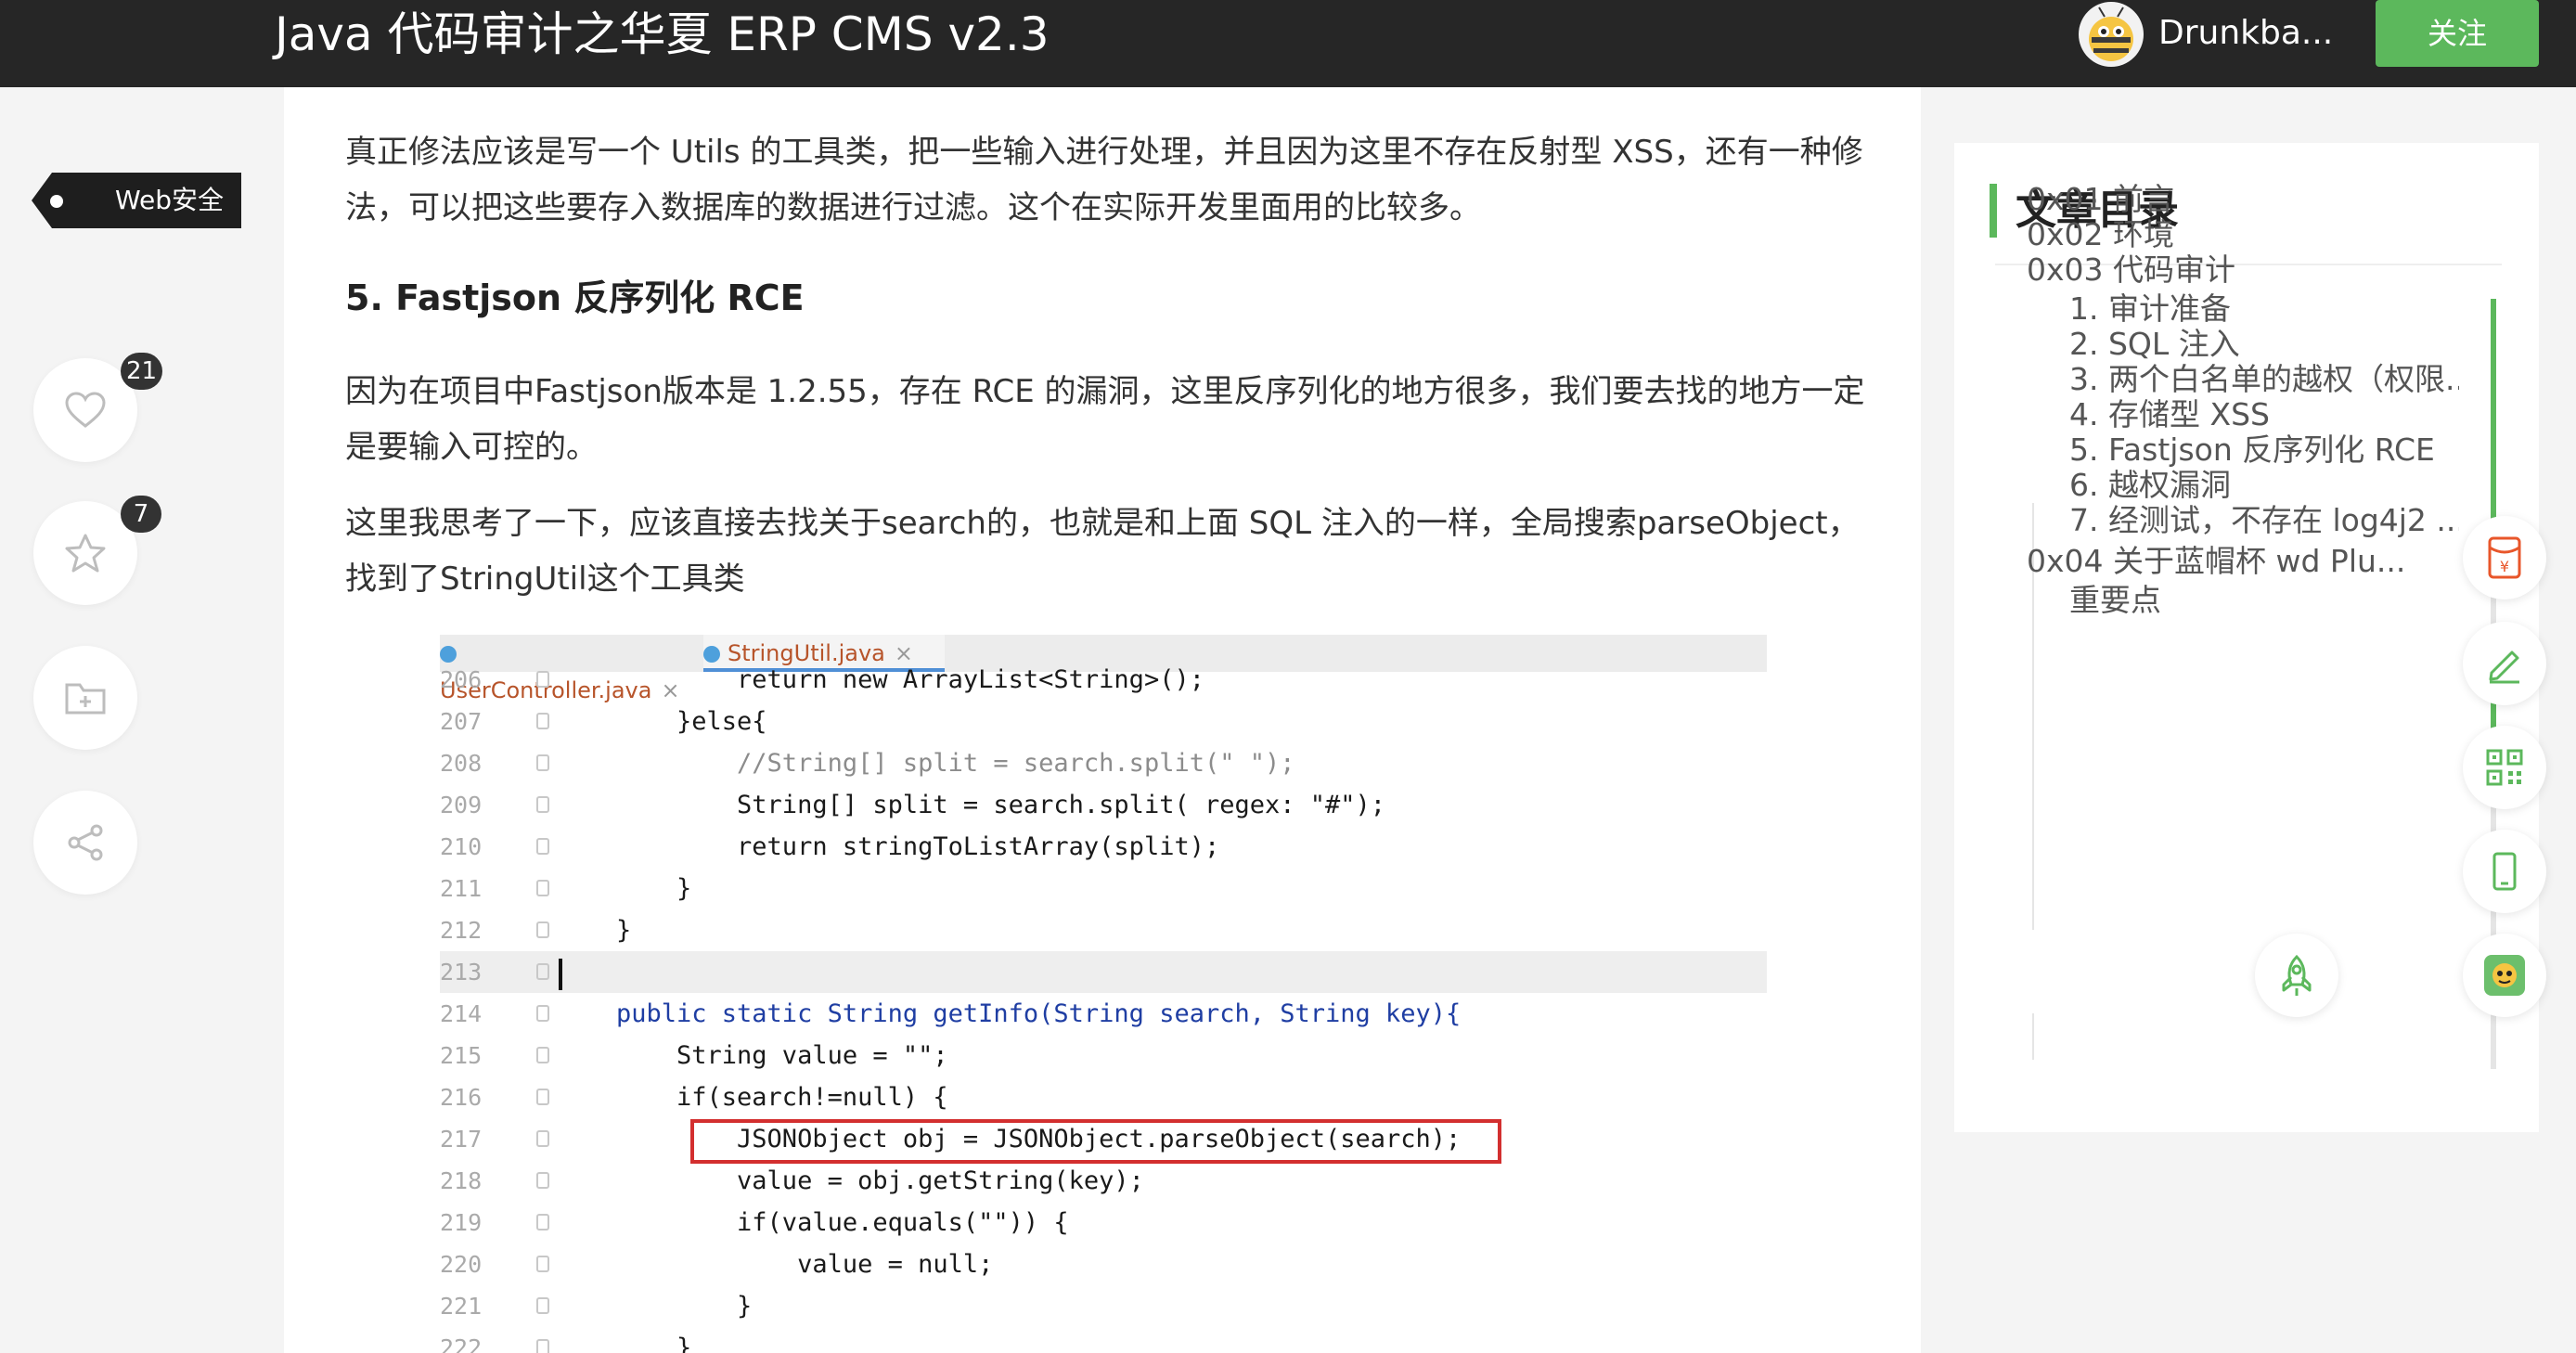  I want to click on mascot-icon, so click(2504, 976).